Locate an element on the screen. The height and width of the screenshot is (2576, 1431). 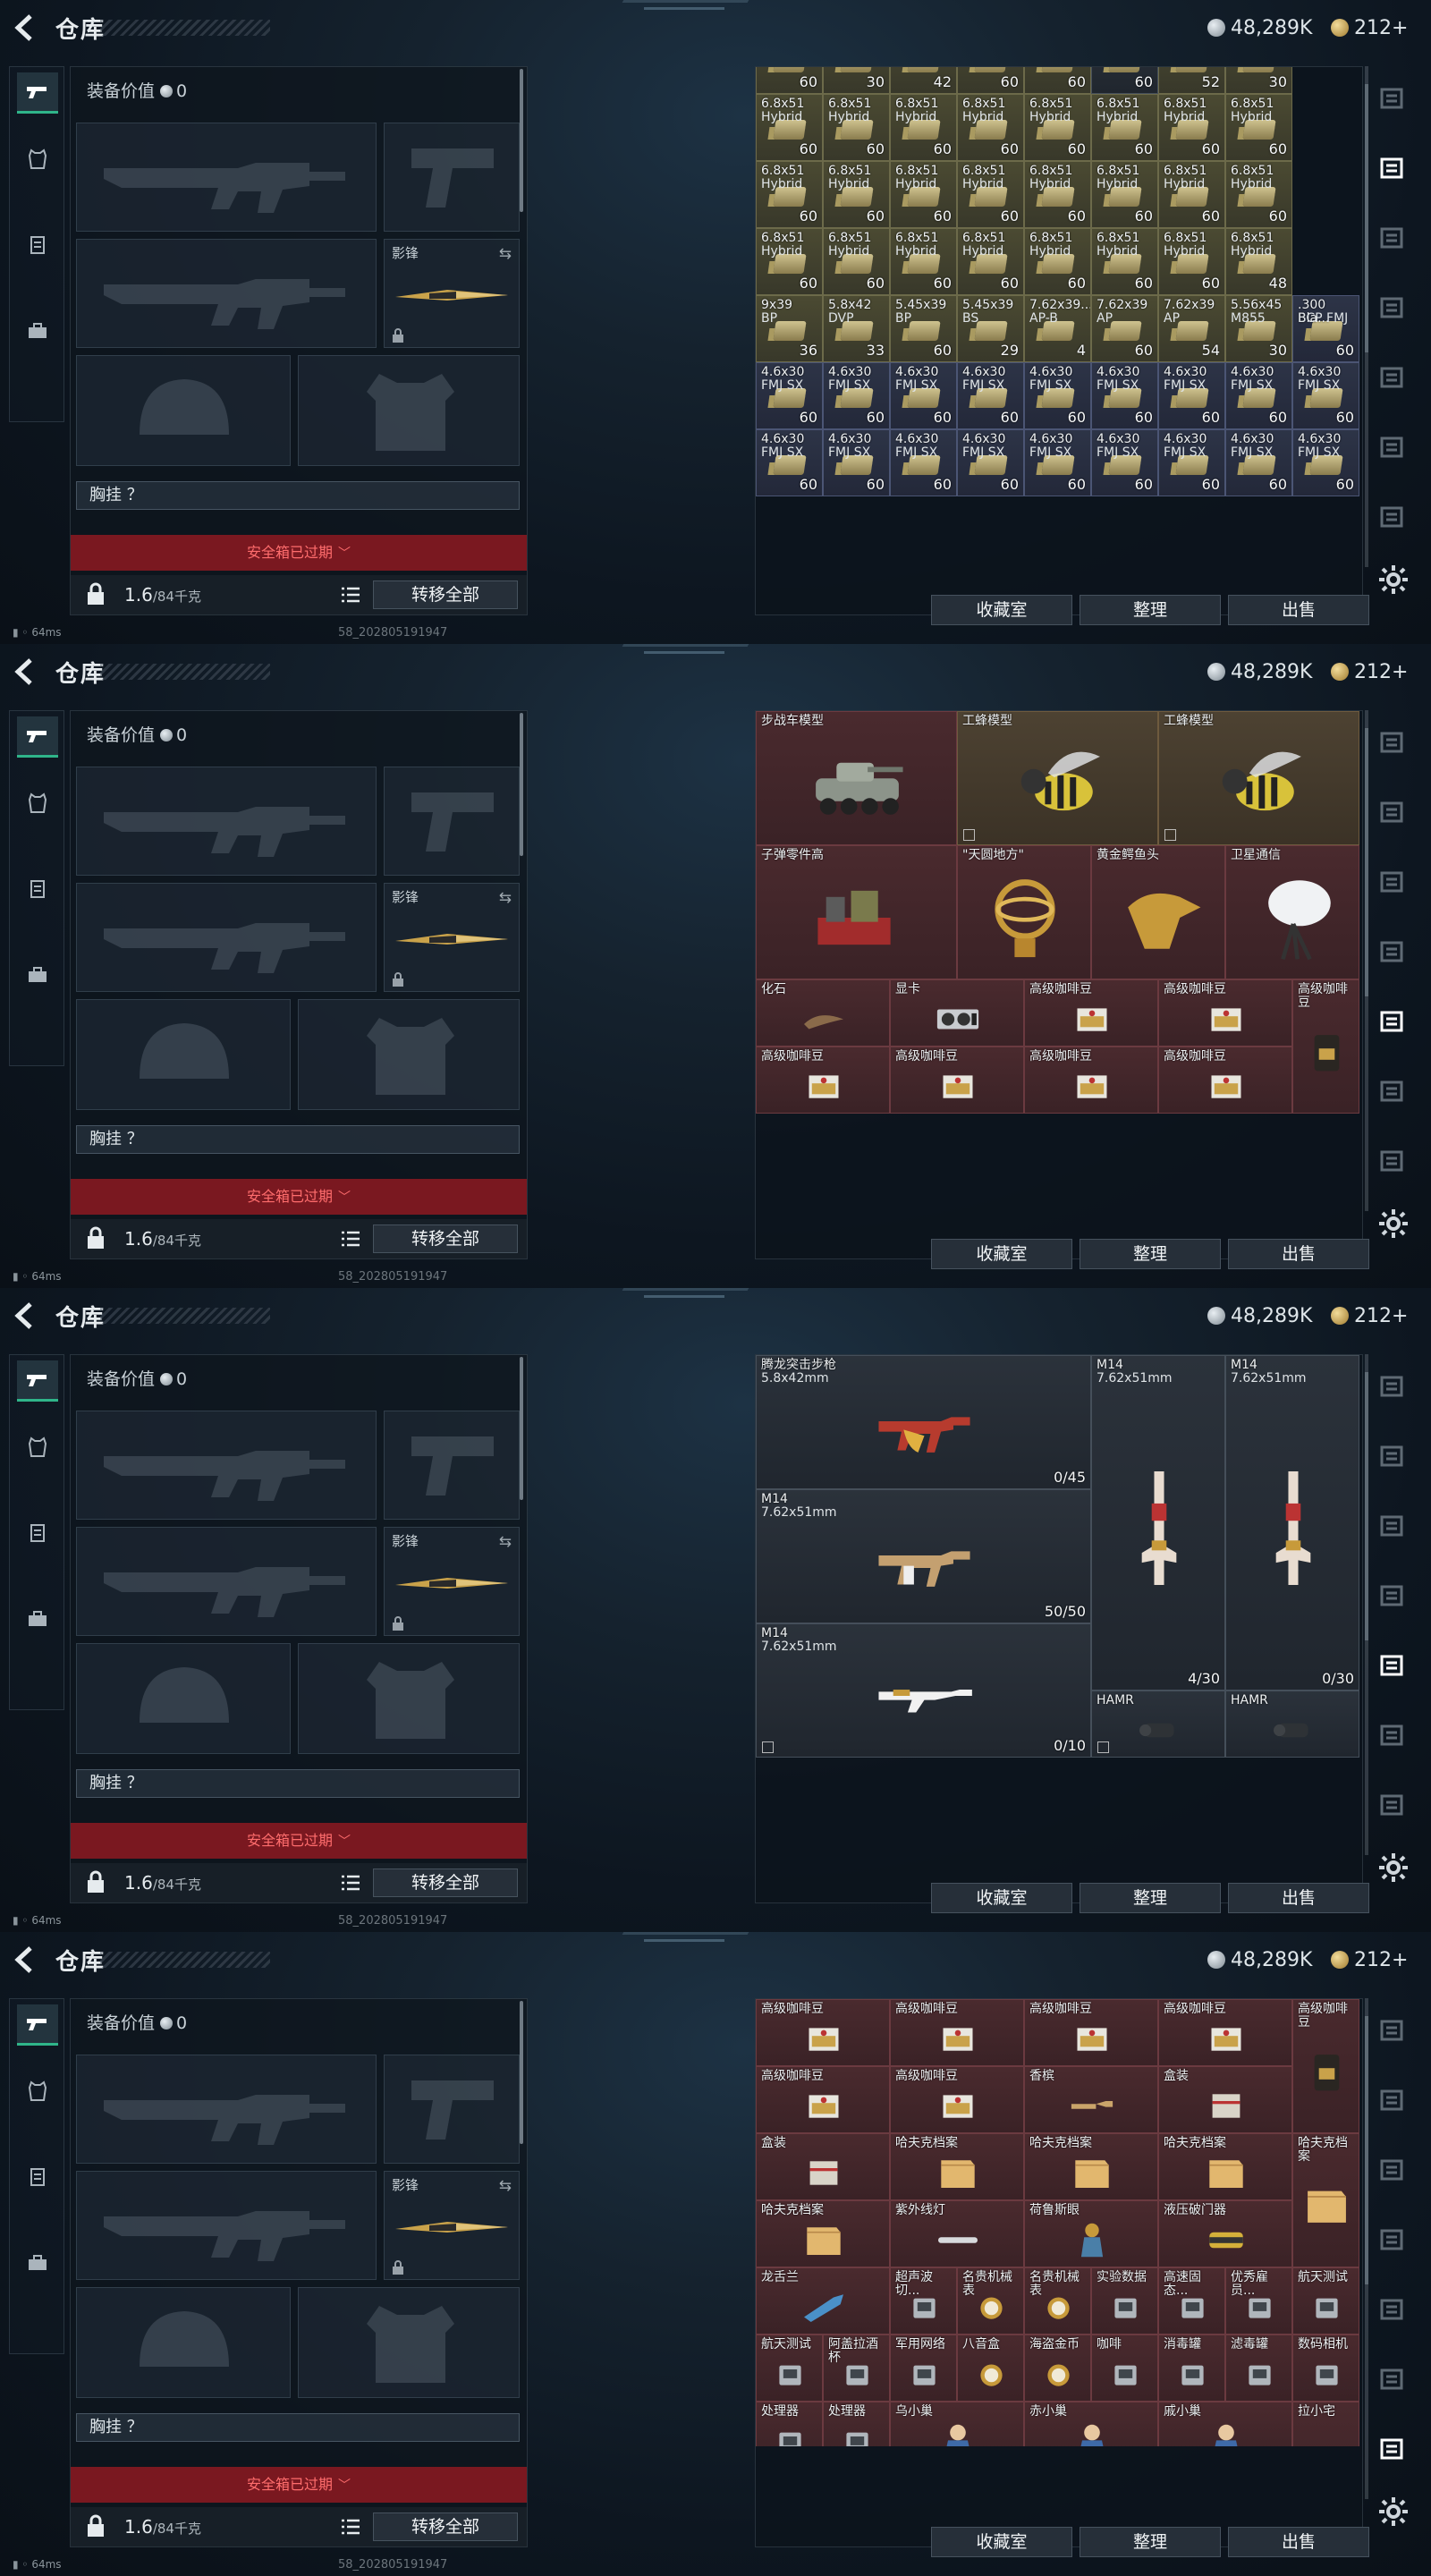
stash-item: 咖啡 is located at coordinates (1125, 2368).